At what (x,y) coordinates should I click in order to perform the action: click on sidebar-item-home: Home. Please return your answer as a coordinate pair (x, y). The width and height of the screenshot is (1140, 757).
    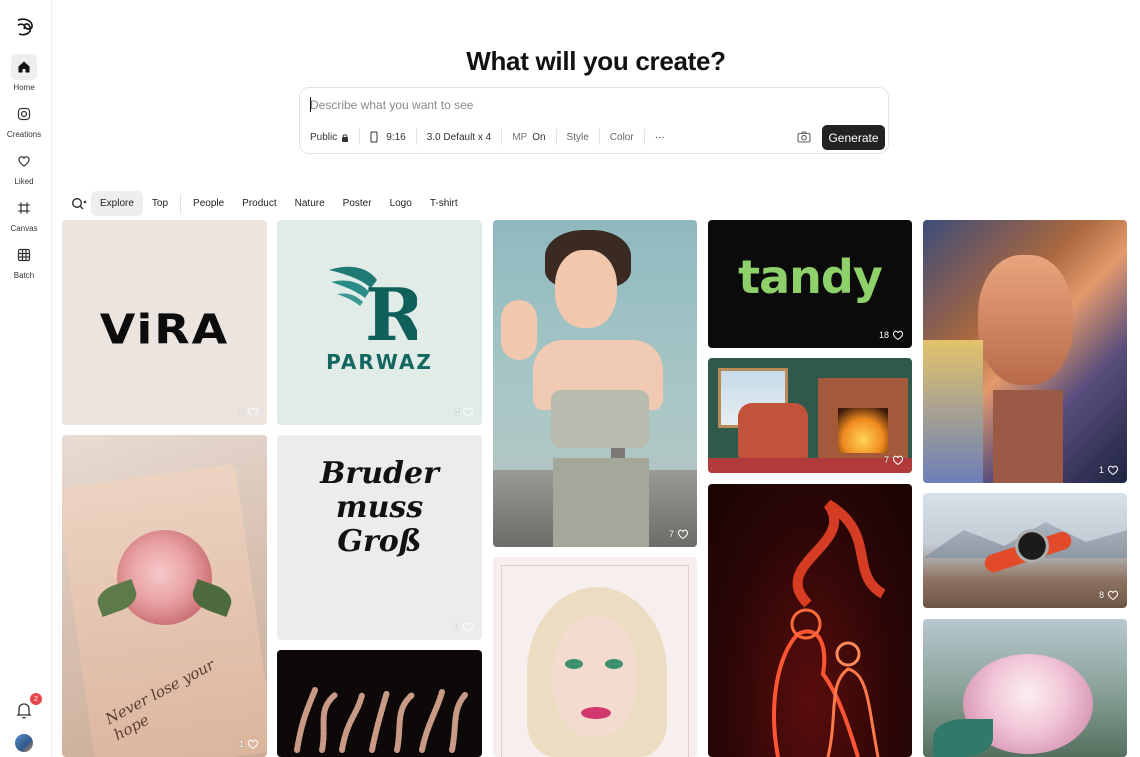
    Looking at the image, I should click on (24, 73).